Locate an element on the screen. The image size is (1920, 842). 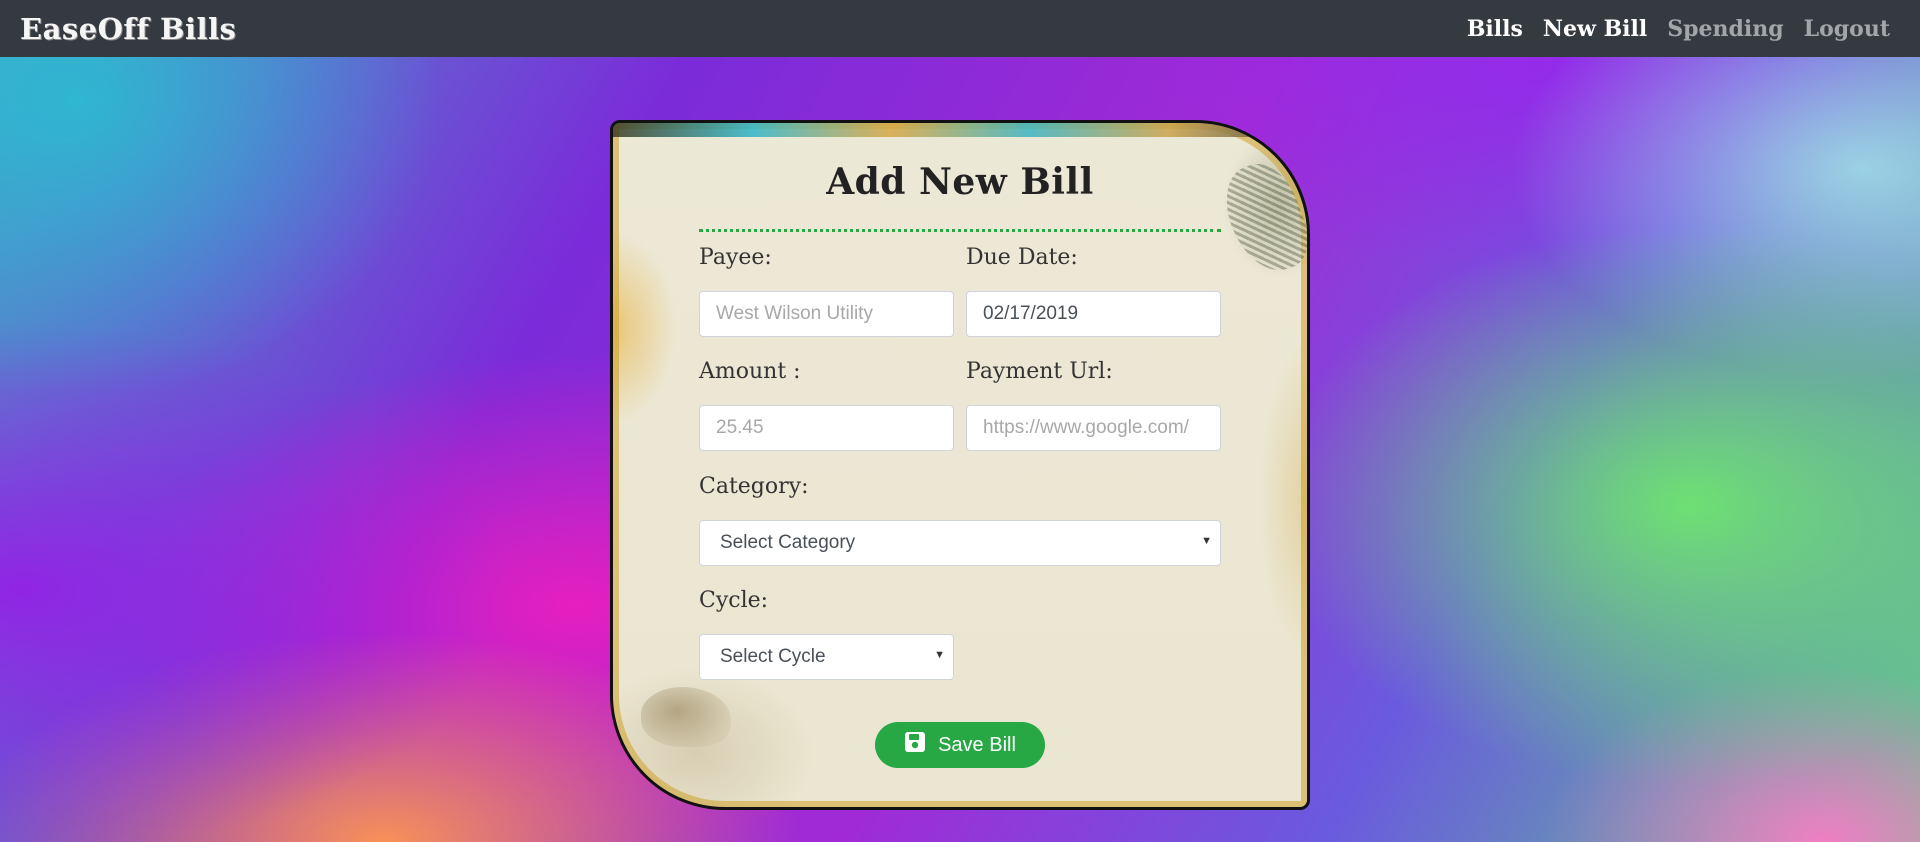
payment-url-input is located at coordinates (1093, 428).